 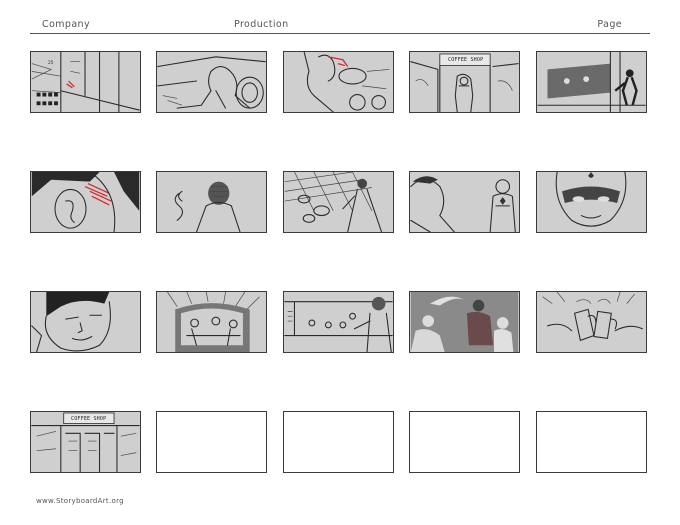 I want to click on panel-12-sketch, so click(x=211, y=322).